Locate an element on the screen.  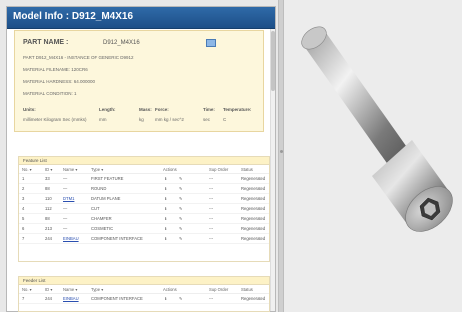
table-row: 1 33 — FIRST FEATURE --- Regenerated ℹ ✎ is located at coordinates (144, 179).